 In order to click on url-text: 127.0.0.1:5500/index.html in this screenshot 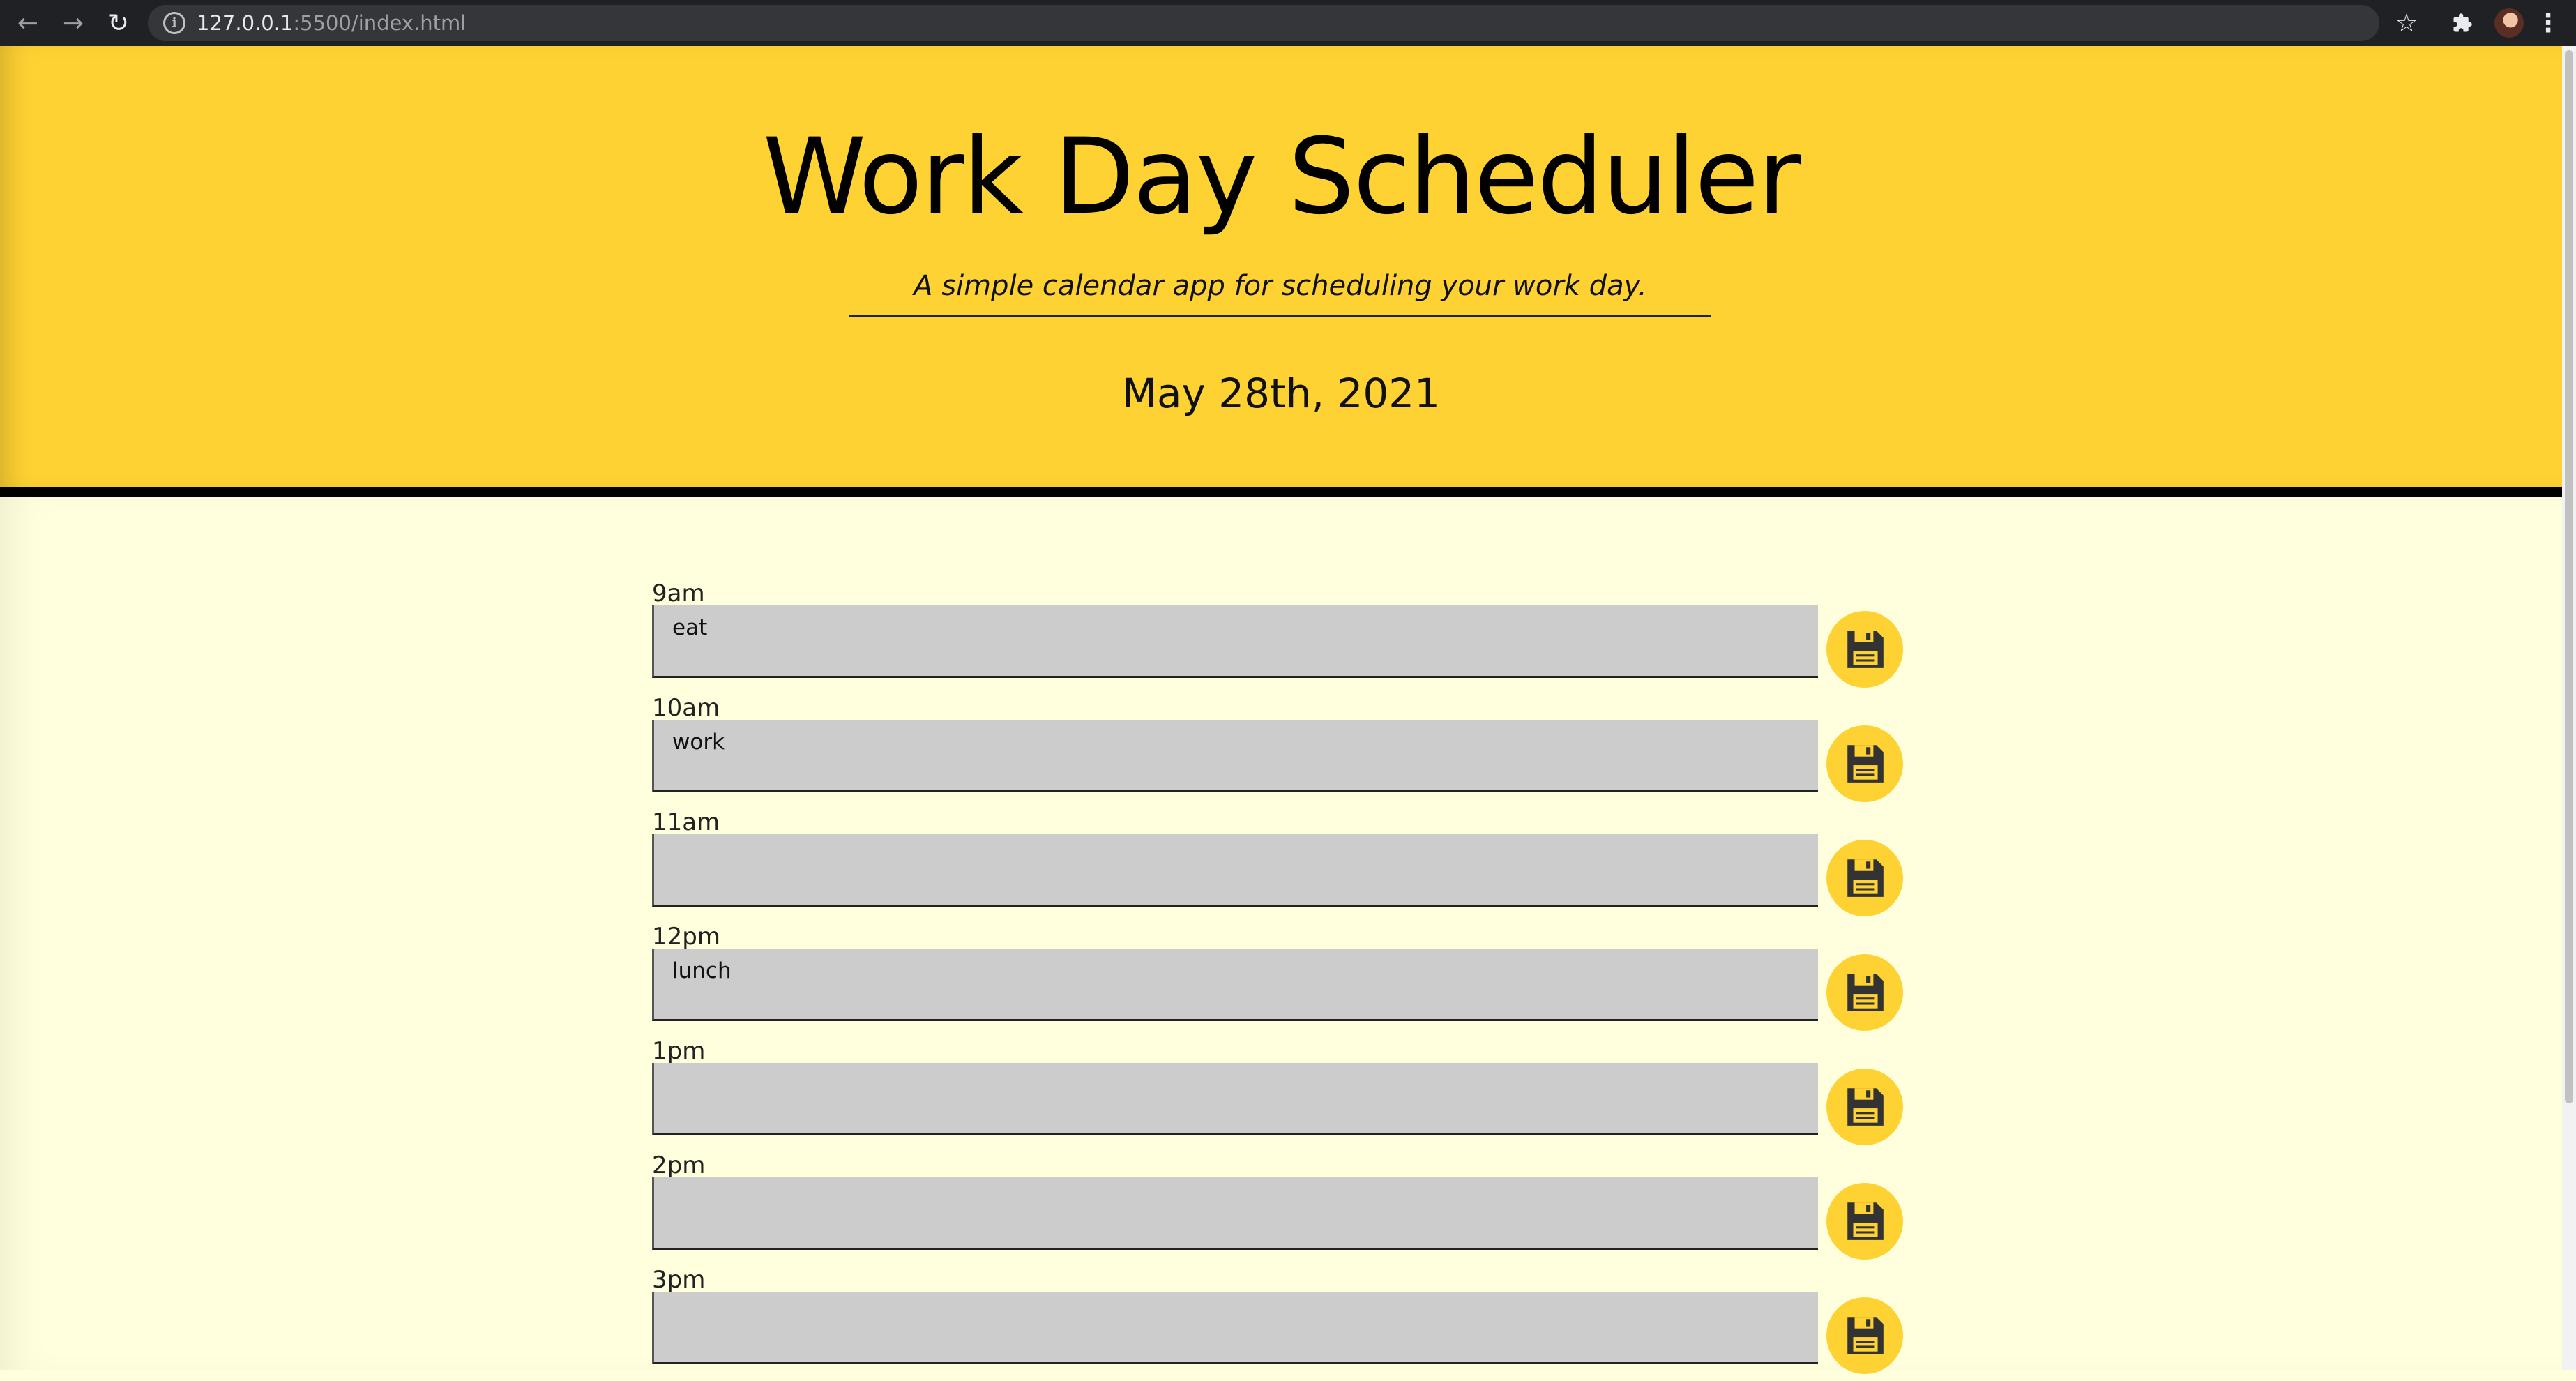, I will do `click(331, 23)`.